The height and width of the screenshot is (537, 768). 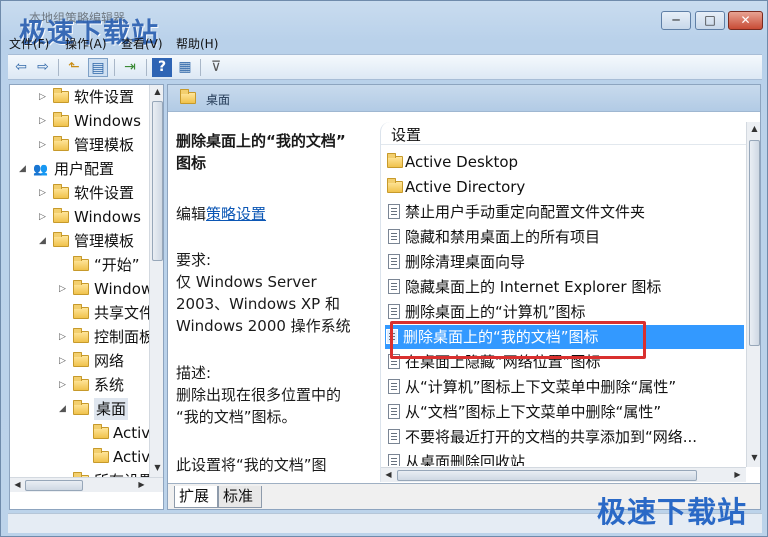 I want to click on list-item-label: 删除清理桌面向导, so click(x=465, y=262).